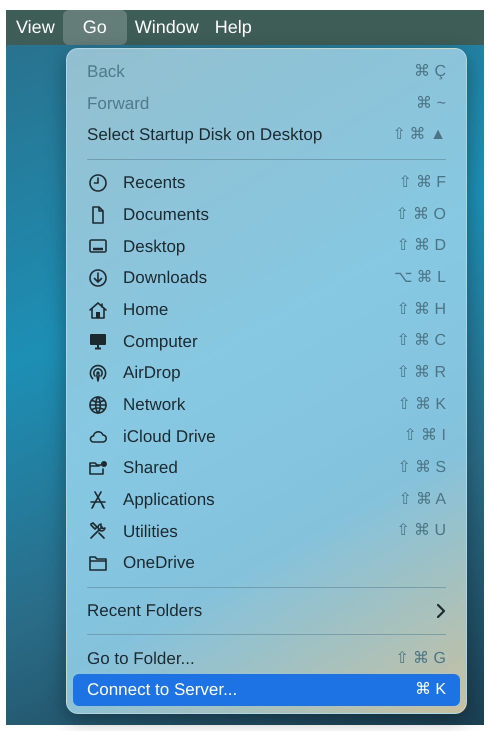 The image size is (490, 731). I want to click on menu-bar-item: Go, so click(94, 27).